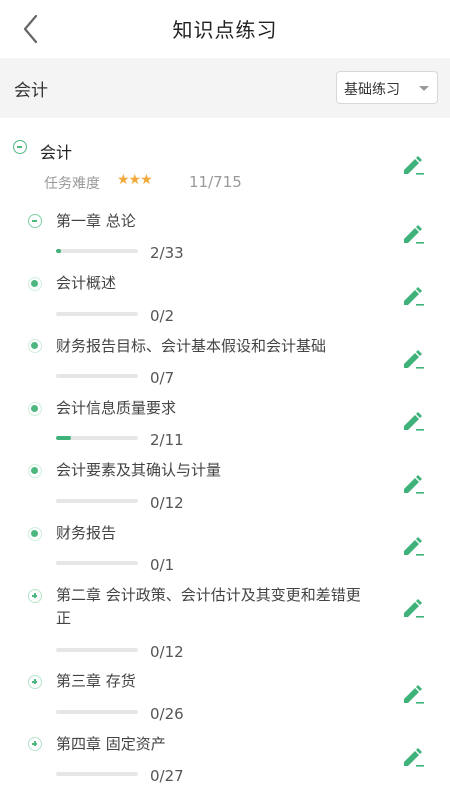 Image resolution: width=450 pixels, height=800 pixels. I want to click on progress-count: 2/33, so click(167, 253).